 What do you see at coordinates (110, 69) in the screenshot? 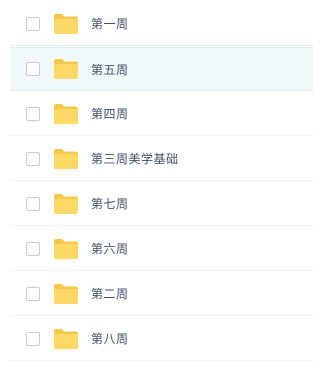
I see `folder-name: 第五周` at bounding box center [110, 69].